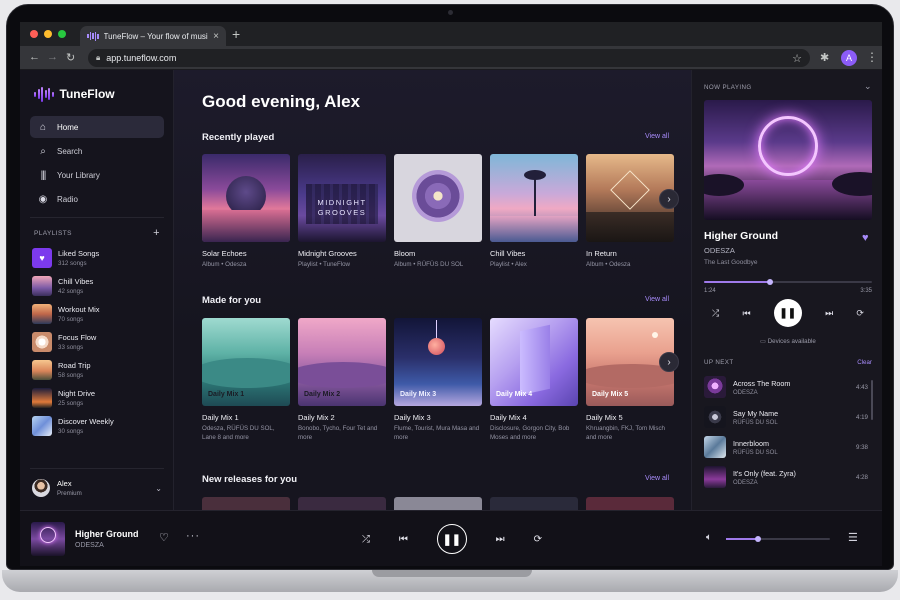 The image size is (900, 600). I want to click on section-title-recently-played: Recently played, so click(238, 137).